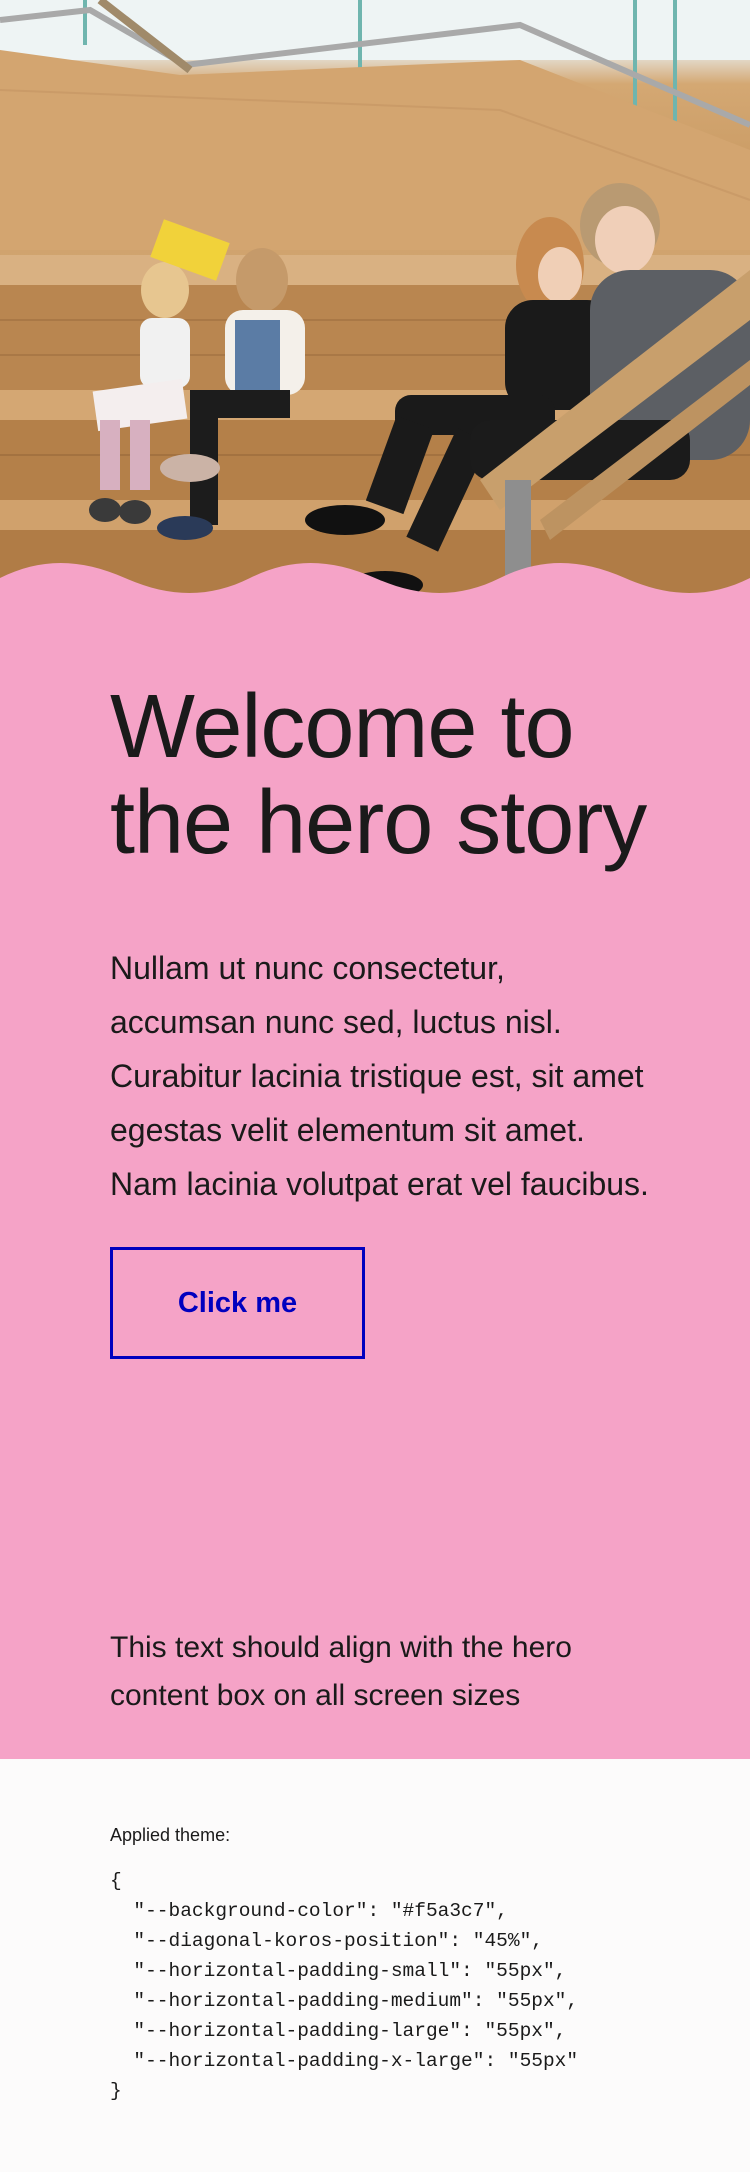  Describe the element at coordinates (375, 581) in the screenshot. I see `koros-wave-divider` at that location.